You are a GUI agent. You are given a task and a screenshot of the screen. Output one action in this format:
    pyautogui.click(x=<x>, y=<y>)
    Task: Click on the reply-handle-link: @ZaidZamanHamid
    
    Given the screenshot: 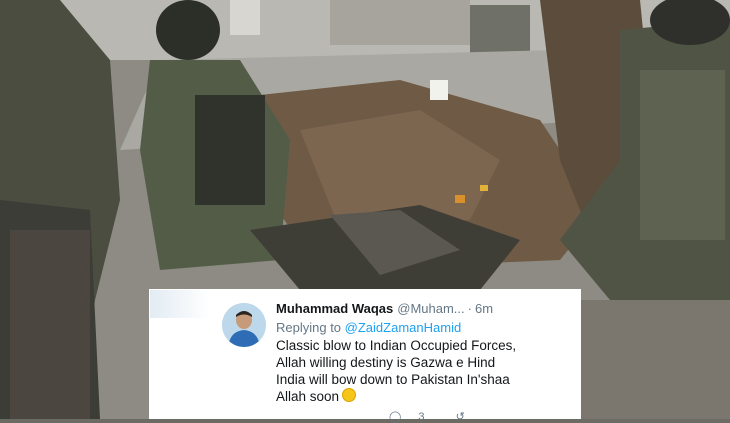 What is the action you would take?
    pyautogui.click(x=403, y=327)
    